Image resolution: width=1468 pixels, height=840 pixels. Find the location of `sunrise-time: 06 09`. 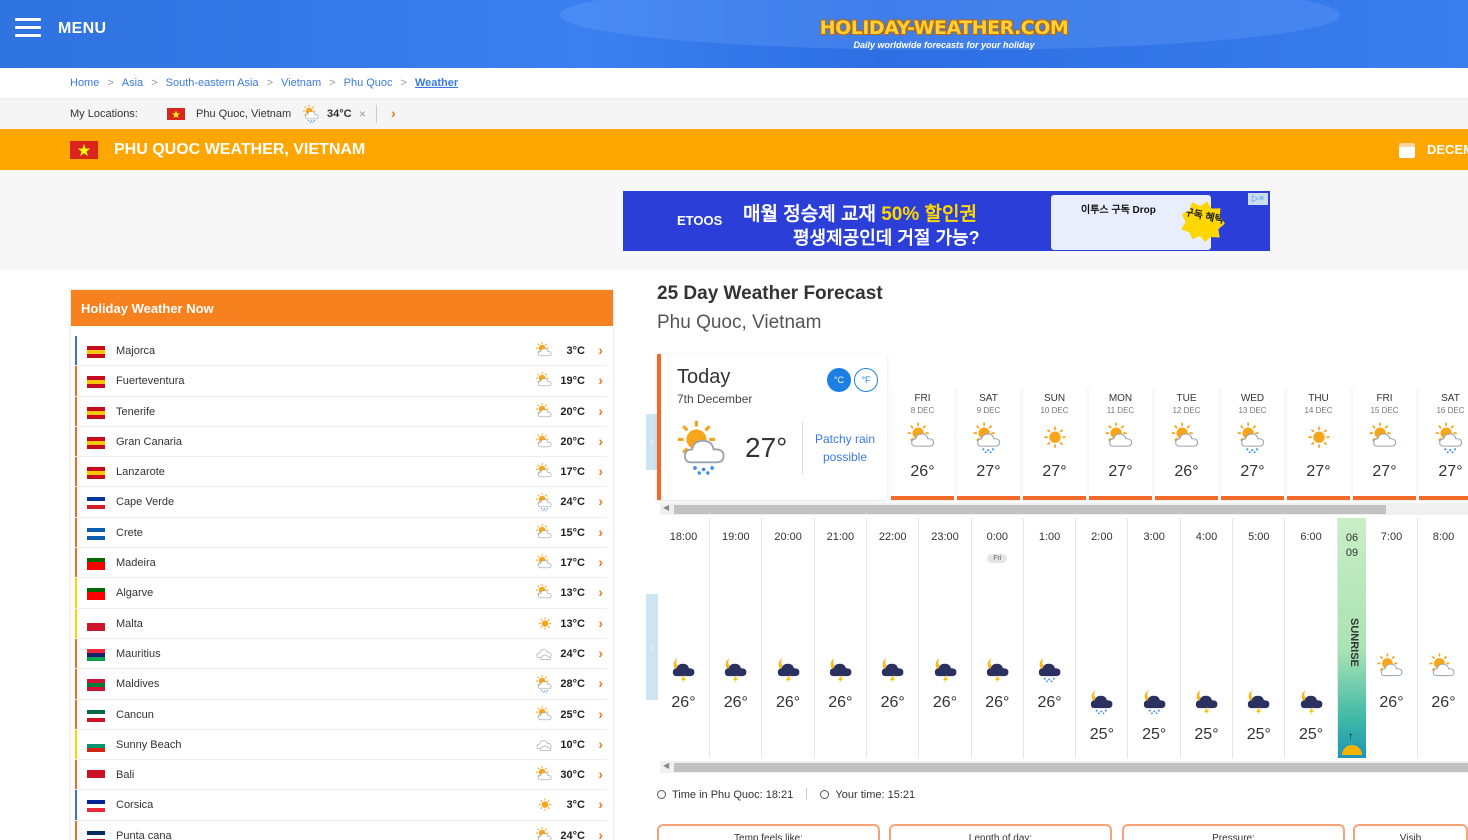

sunrise-time: 06 09 is located at coordinates (1352, 546).